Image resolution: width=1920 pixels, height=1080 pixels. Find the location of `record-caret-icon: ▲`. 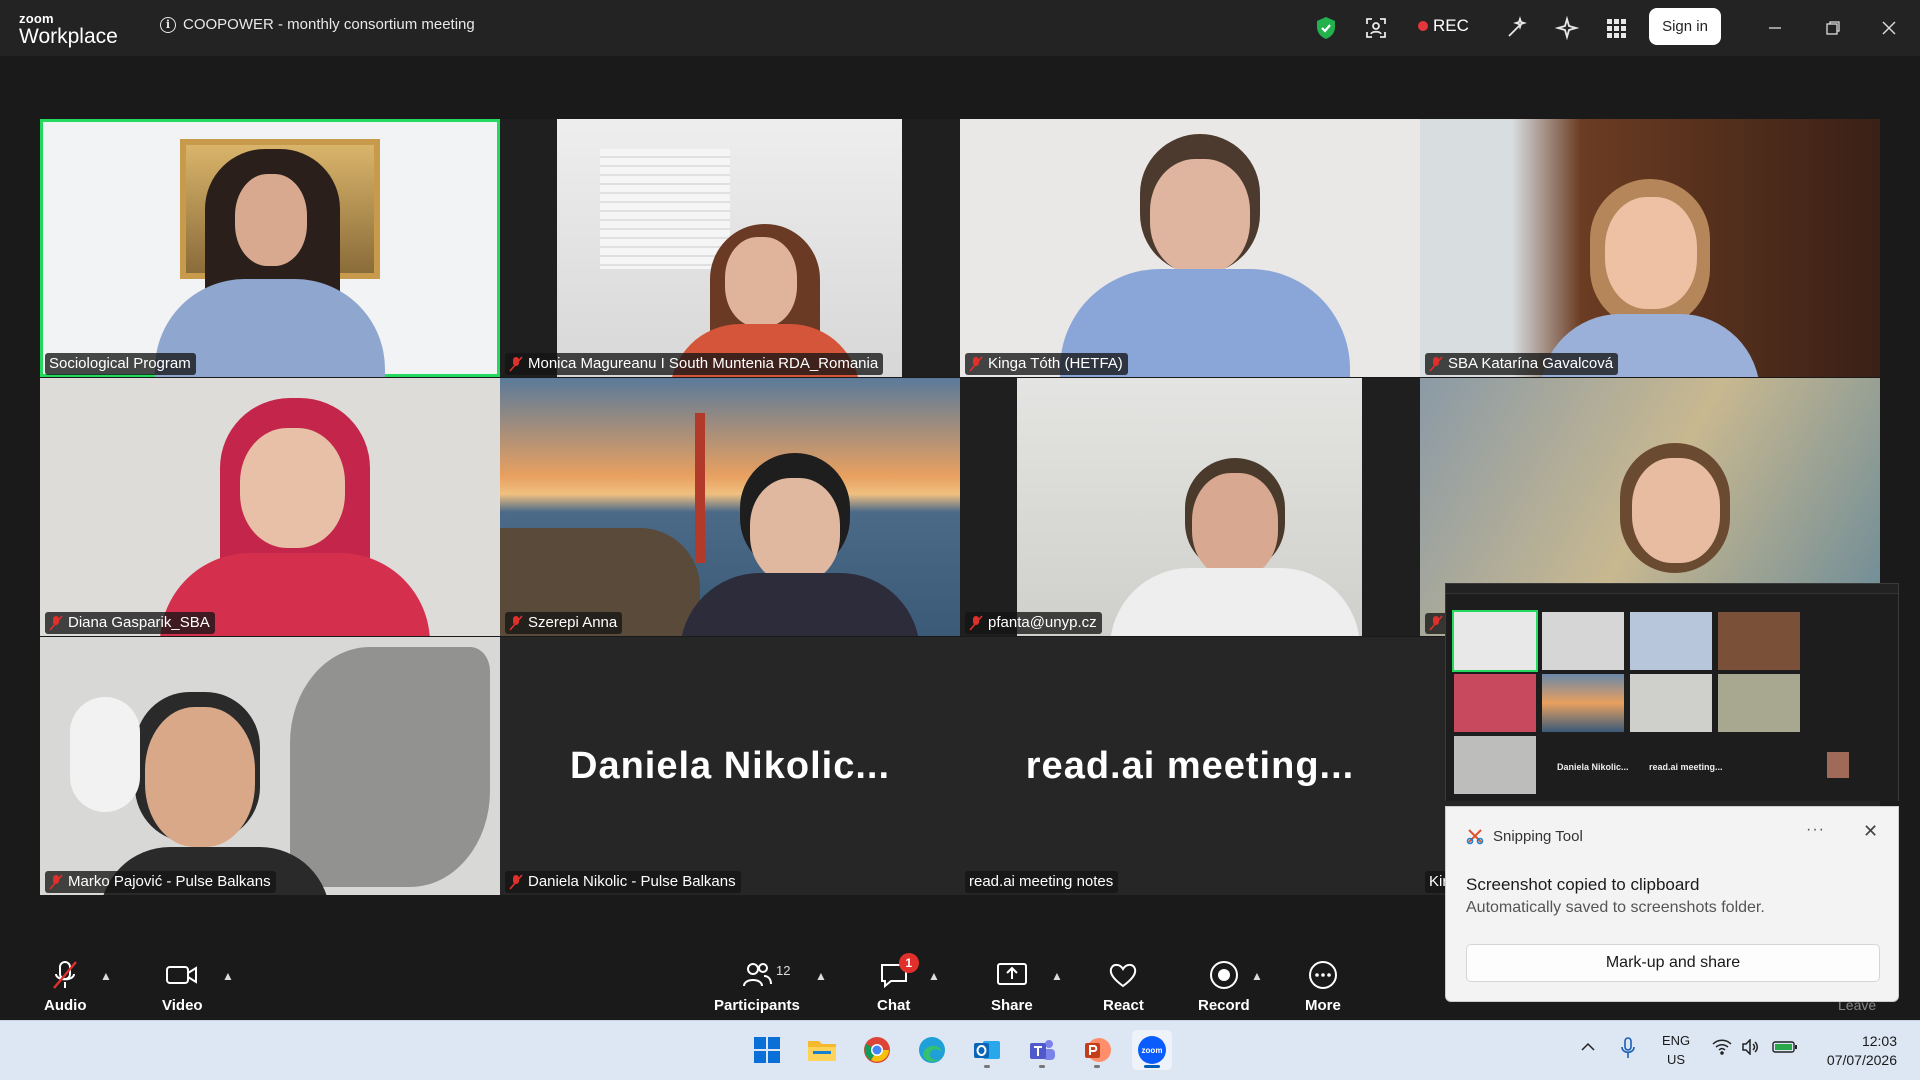

record-caret-icon: ▲ is located at coordinates (1257, 976).